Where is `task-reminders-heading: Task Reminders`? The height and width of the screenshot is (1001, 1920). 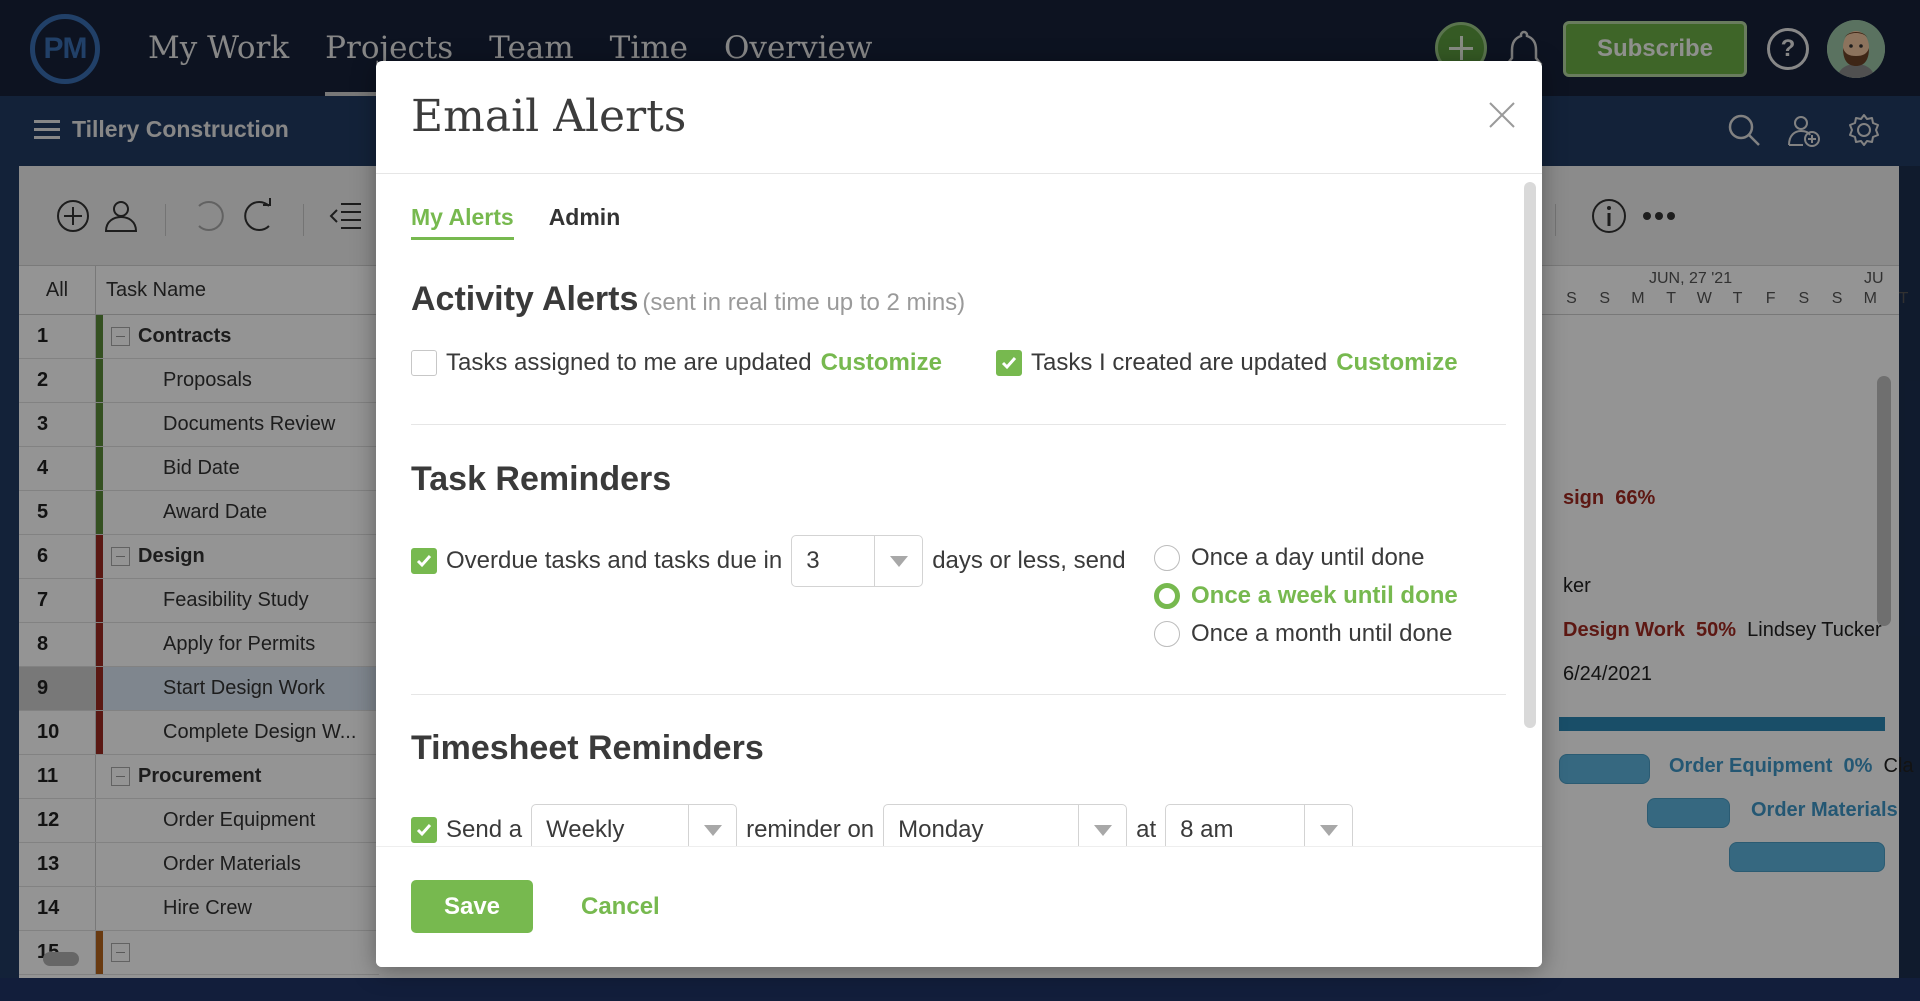
task-reminders-heading: Task Reminders is located at coordinates (541, 479).